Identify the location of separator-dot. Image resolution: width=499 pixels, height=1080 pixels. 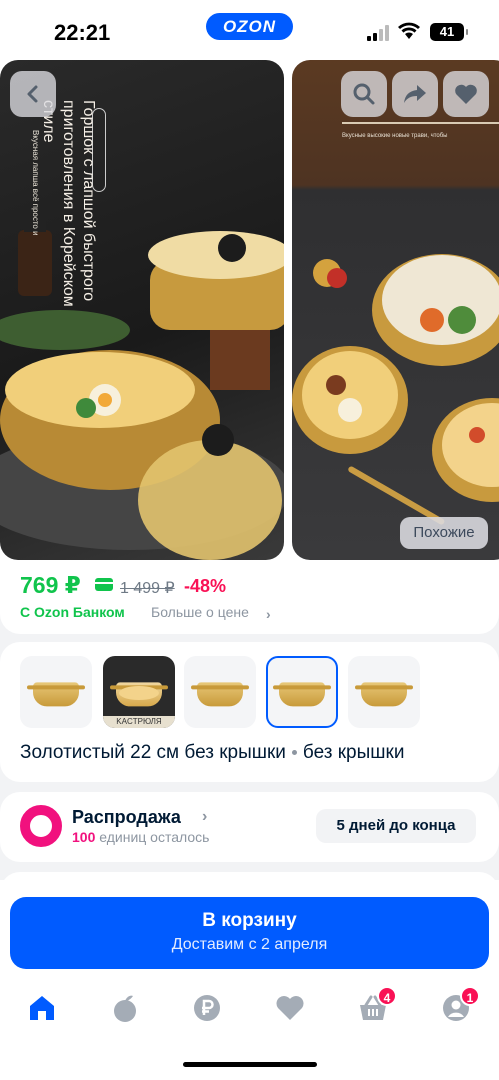
(294, 753).